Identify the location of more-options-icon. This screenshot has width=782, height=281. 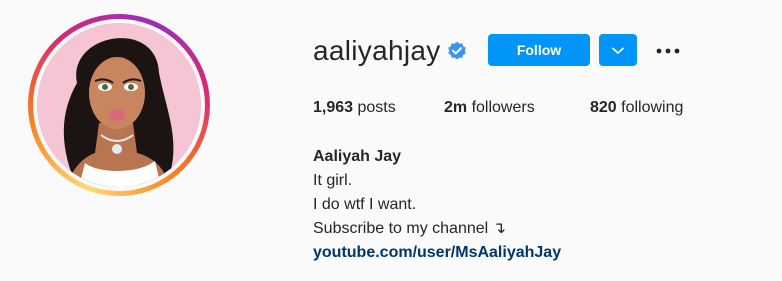
(668, 50).